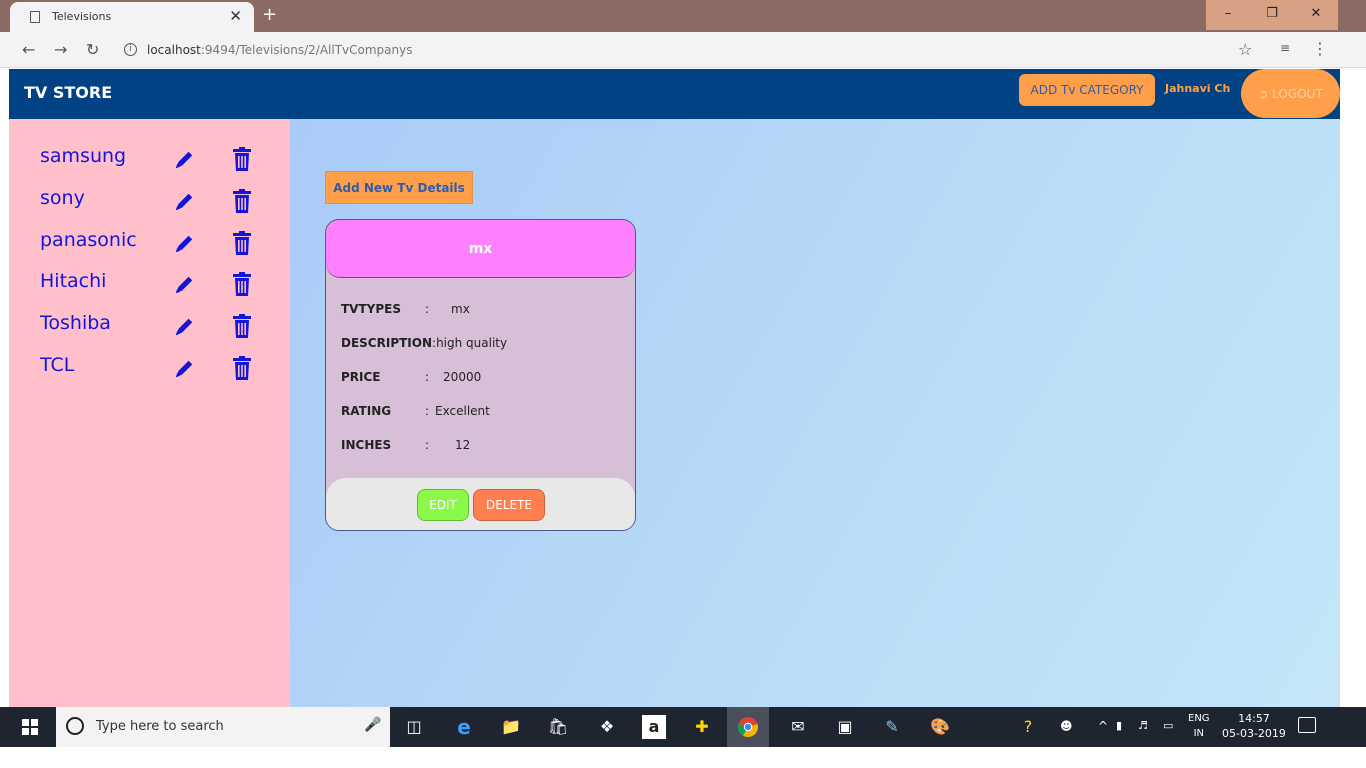  Describe the element at coordinates (1199, 718) in the screenshot. I see `lang-code: ENG` at that location.